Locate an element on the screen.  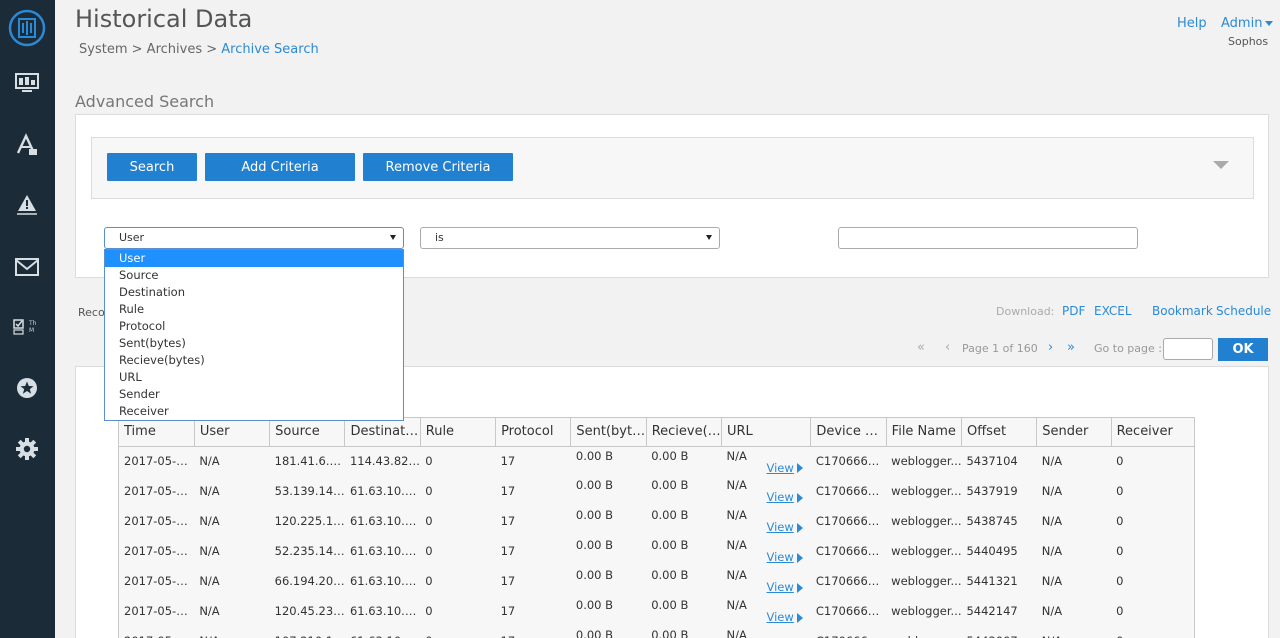
table-cell: 5442147 is located at coordinates (992, 611).